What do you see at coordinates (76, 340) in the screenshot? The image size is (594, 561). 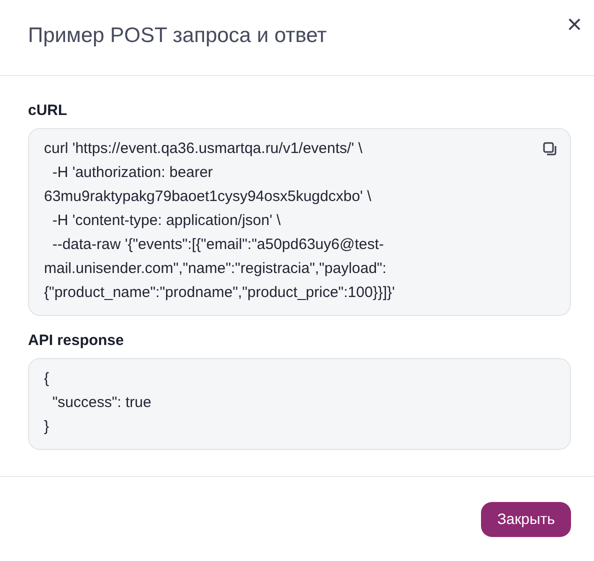 I see `section-label: API response` at bounding box center [76, 340].